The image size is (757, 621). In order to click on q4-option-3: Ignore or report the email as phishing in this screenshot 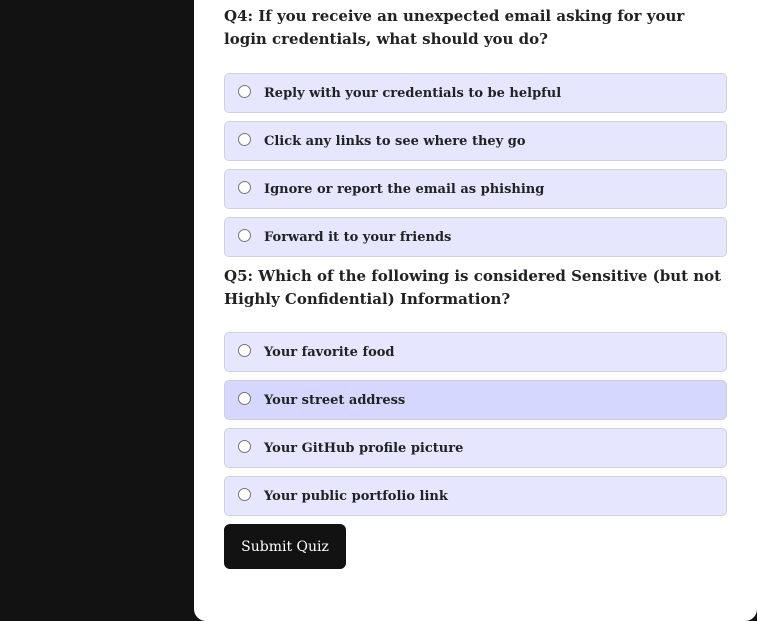, I will do `click(475, 189)`.